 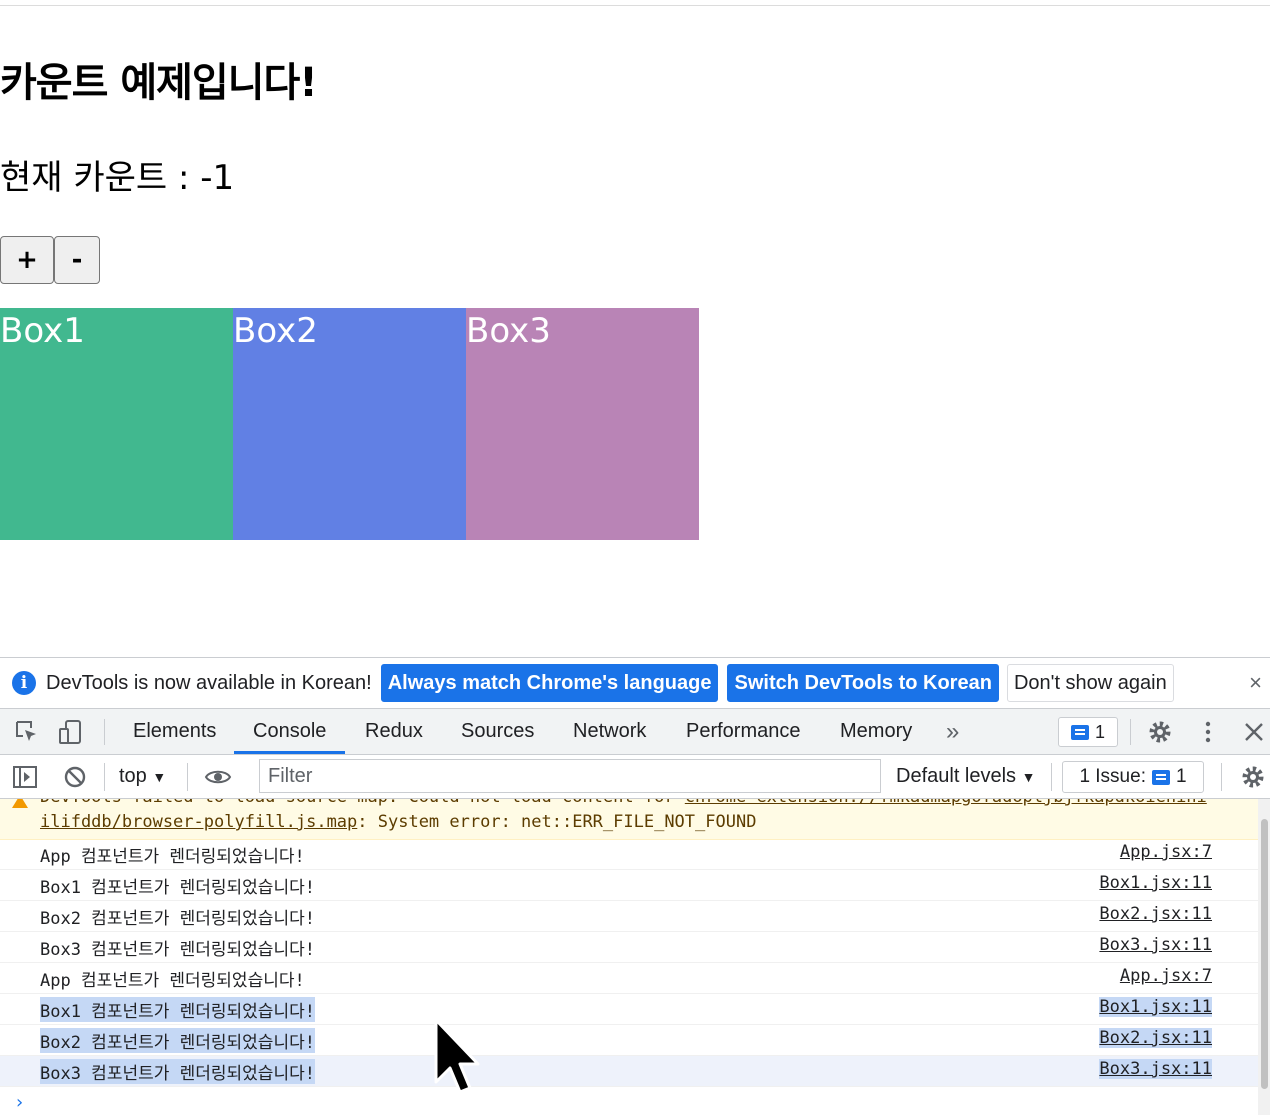 I want to click on warning-error-text: : System error: net::ERR_FILE_NOT_FOUND, so click(x=557, y=822).